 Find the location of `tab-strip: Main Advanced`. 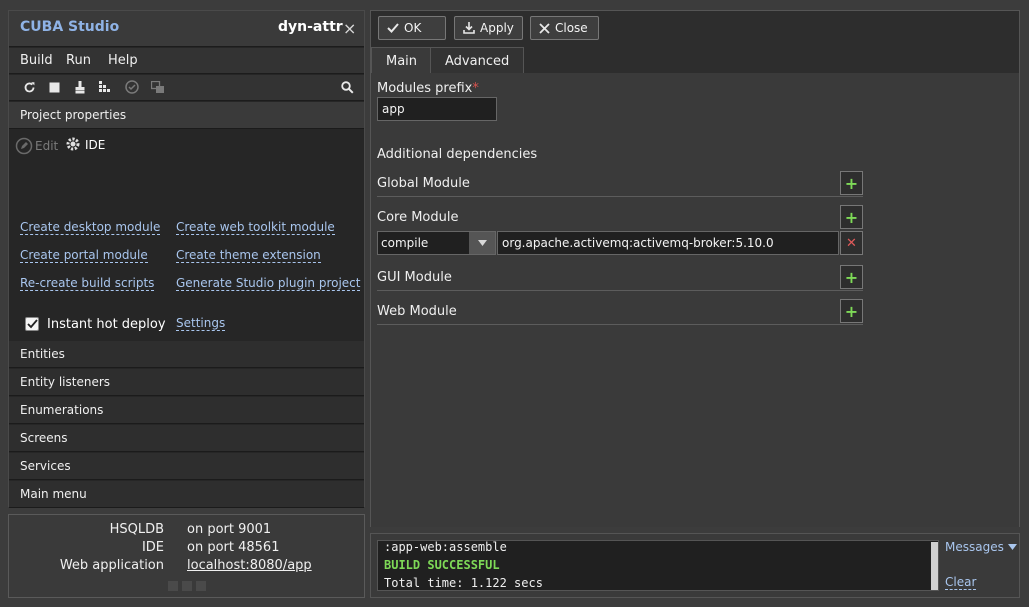

tab-strip: Main Advanced is located at coordinates (695, 59).